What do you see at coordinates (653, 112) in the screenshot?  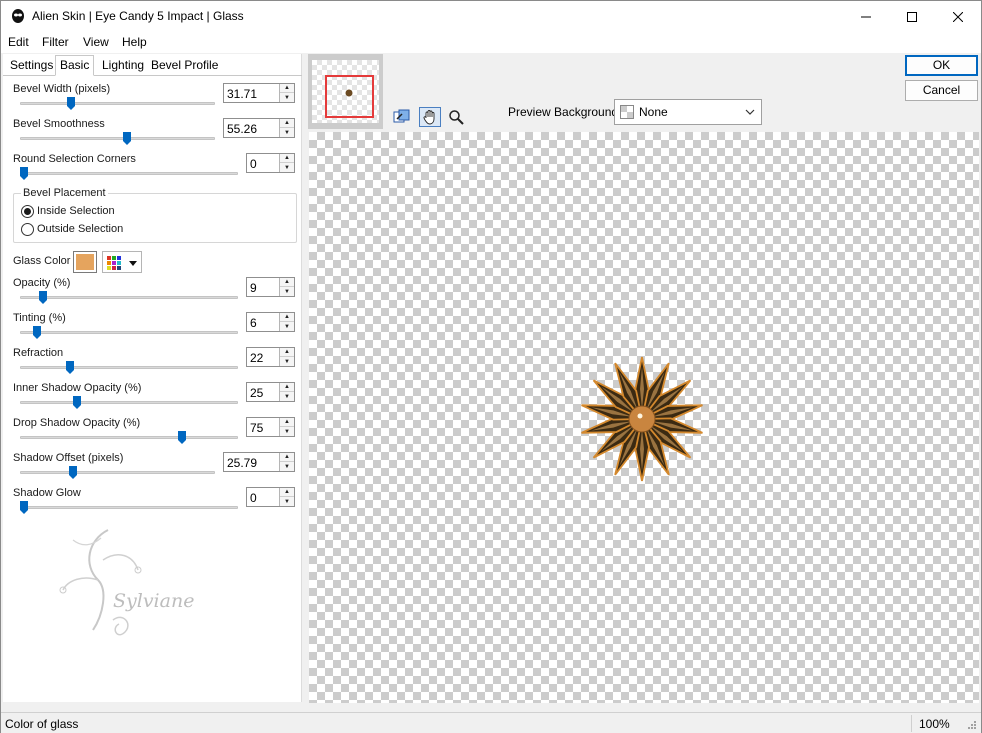 I see `preview-background-value: None` at bounding box center [653, 112].